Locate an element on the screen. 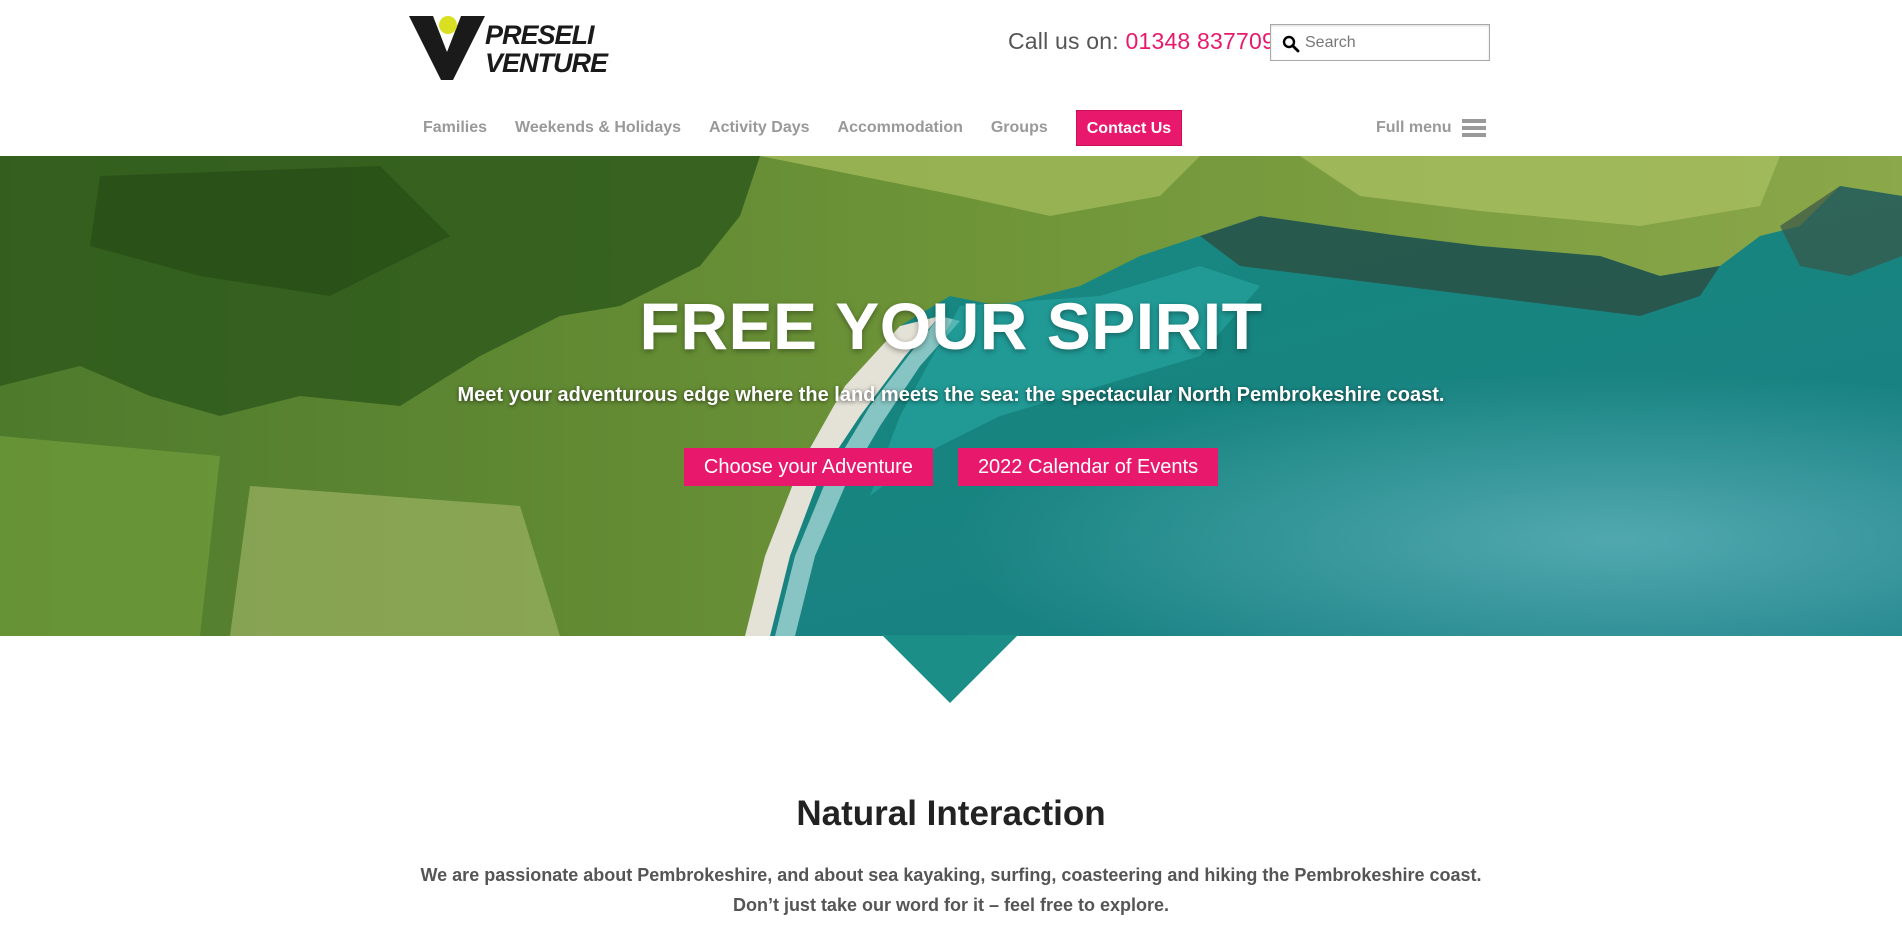 The width and height of the screenshot is (1902, 944). phone-link: 01348 837709 is located at coordinates (1200, 41).